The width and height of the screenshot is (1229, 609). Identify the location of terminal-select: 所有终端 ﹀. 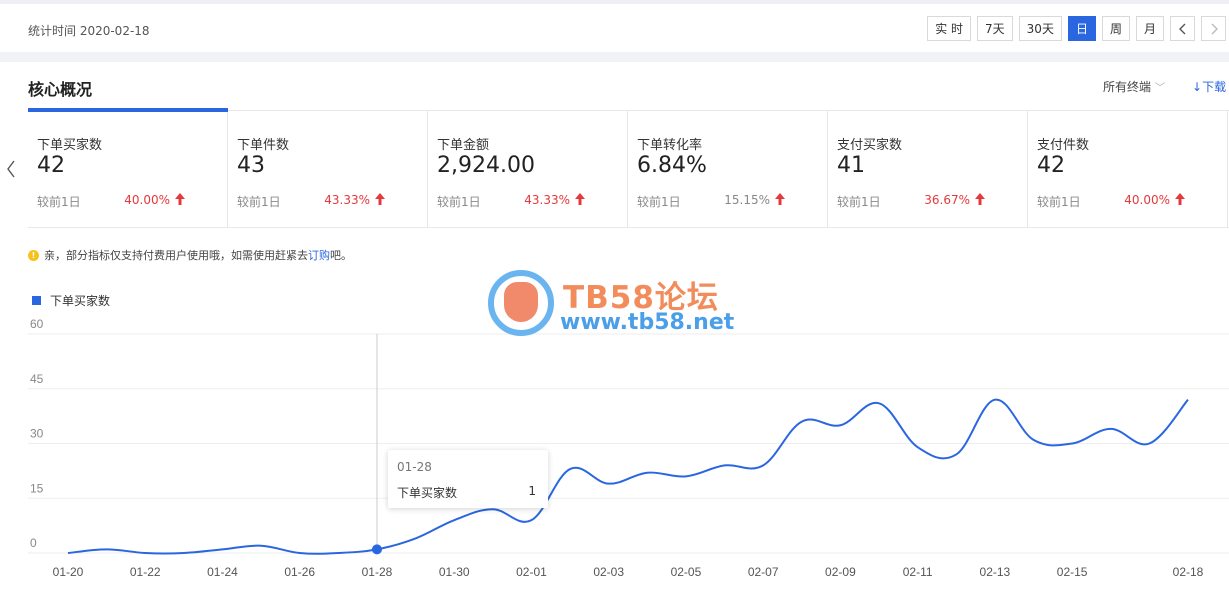
(1134, 86).